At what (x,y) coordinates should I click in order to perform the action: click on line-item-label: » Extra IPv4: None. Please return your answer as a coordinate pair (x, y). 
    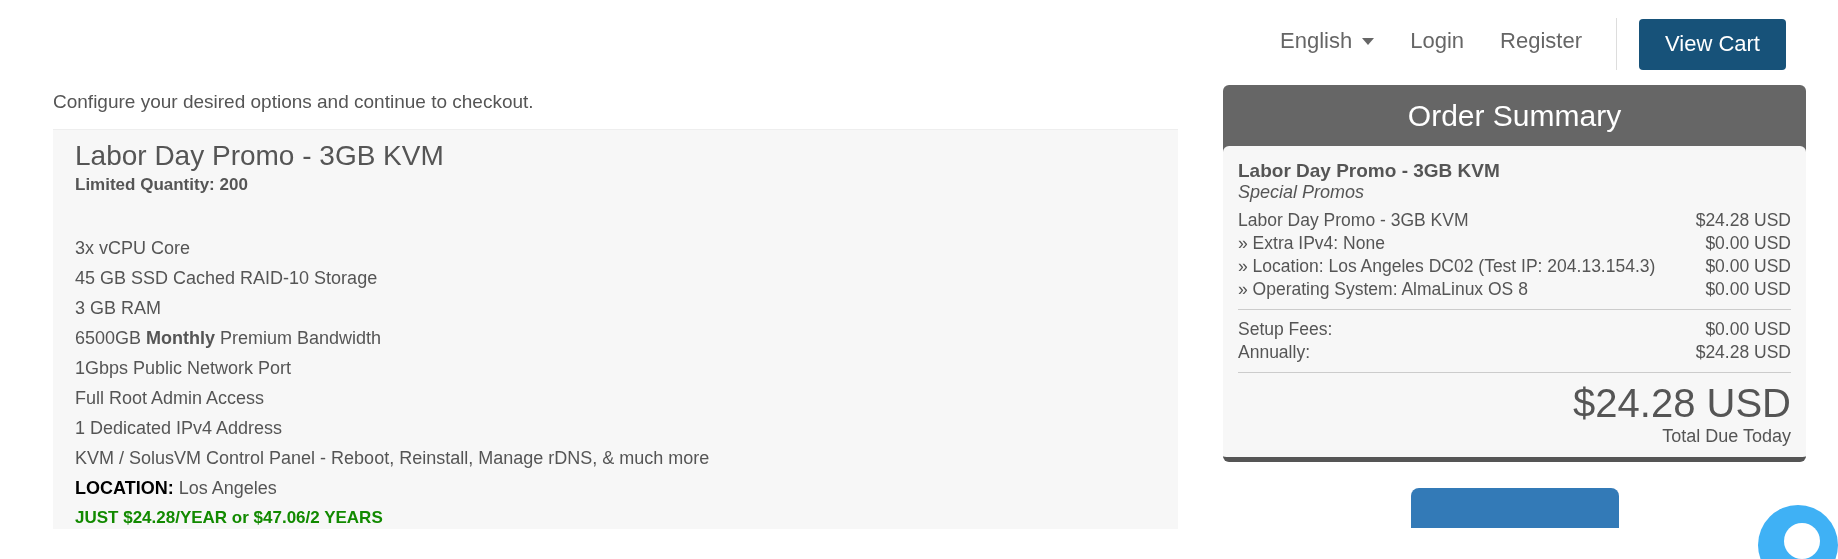
    Looking at the image, I should click on (1311, 243).